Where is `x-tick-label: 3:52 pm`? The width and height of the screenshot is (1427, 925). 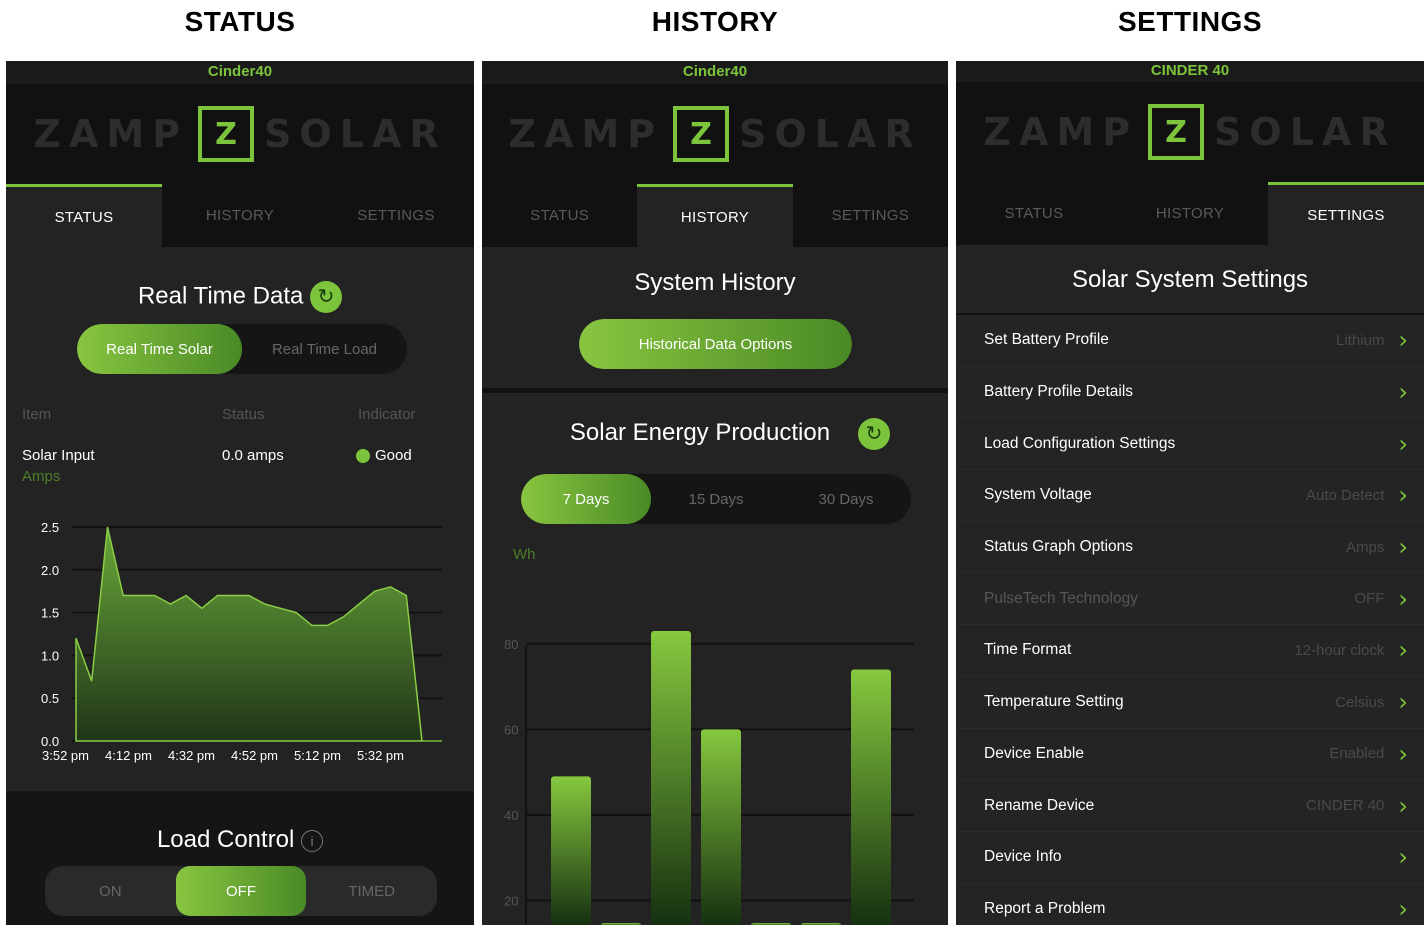
x-tick-label: 3:52 pm is located at coordinates (65, 755).